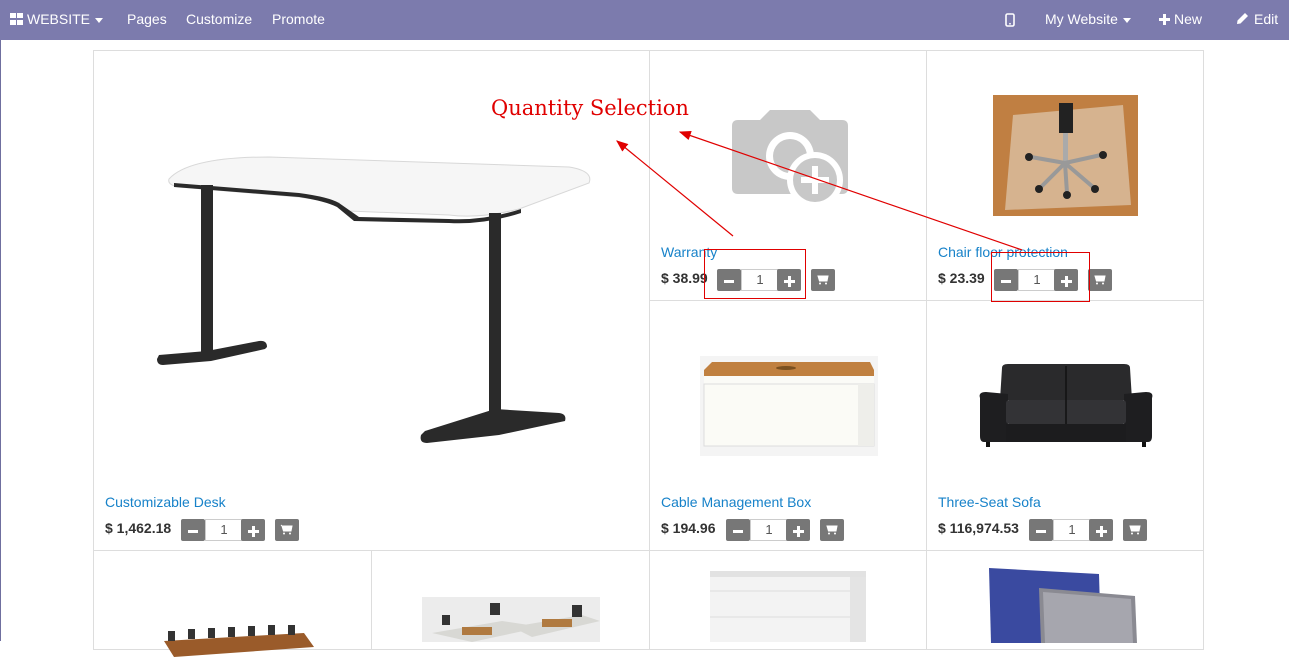 This screenshot has width=1289, height=657. I want to click on website-menu-label: WEBSITE, so click(59, 19).